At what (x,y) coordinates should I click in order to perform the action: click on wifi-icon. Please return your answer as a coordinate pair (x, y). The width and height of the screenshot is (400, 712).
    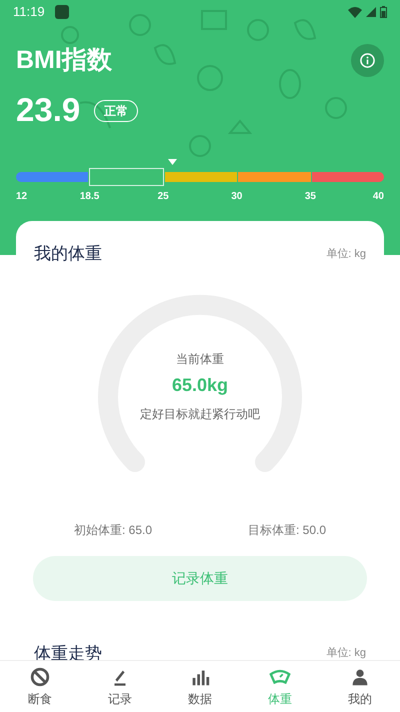
    Looking at the image, I should click on (355, 12).